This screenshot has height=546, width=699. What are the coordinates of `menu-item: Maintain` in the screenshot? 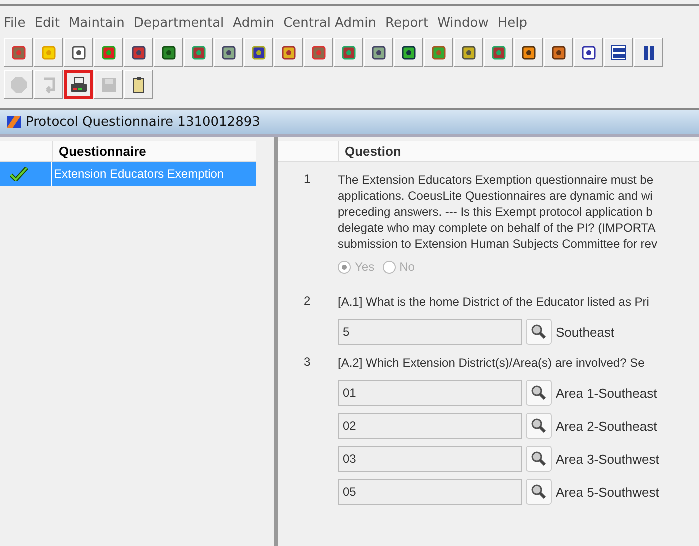 It's located at (96, 26).